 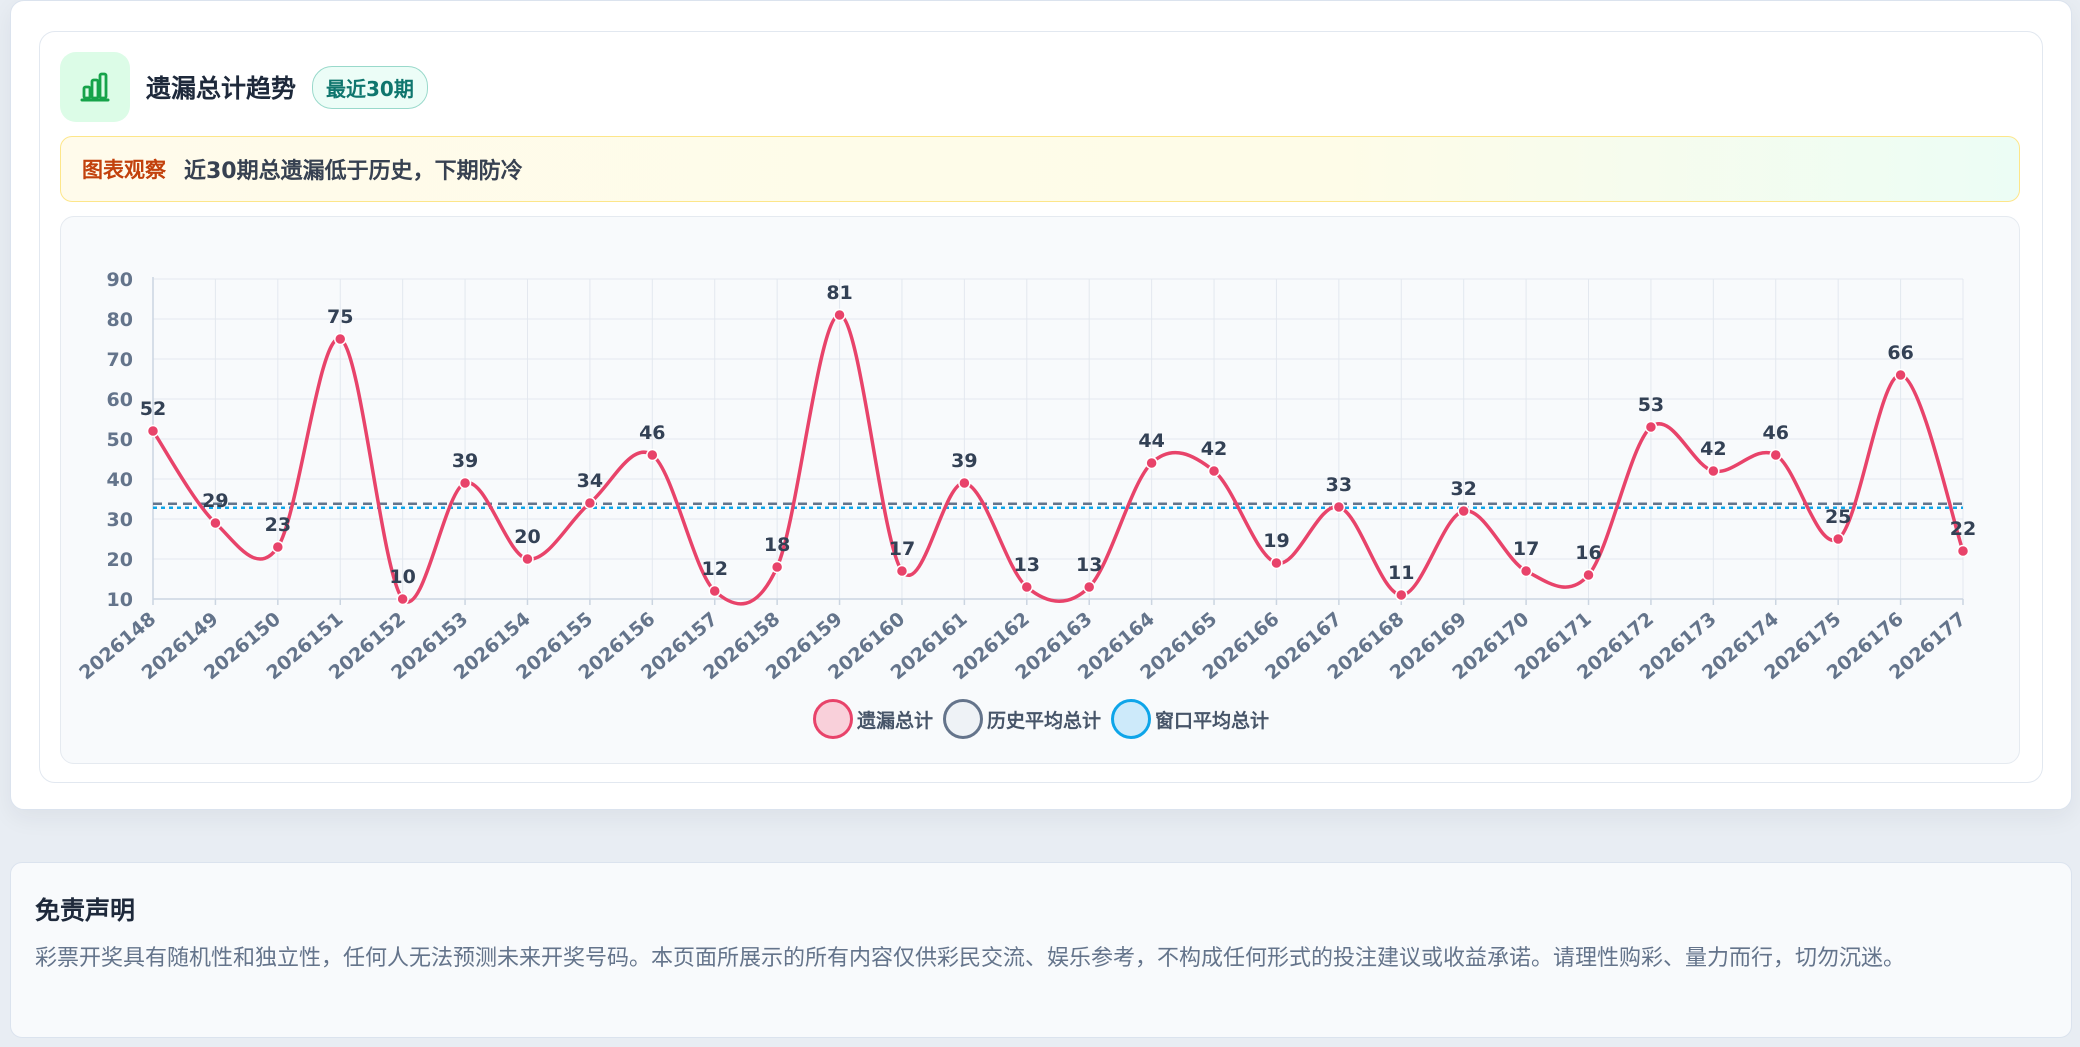 What do you see at coordinates (1040, 169) in the screenshot?
I see `observation-banner: 图表观察 近30期总遗漏低于历史，下期防冷` at bounding box center [1040, 169].